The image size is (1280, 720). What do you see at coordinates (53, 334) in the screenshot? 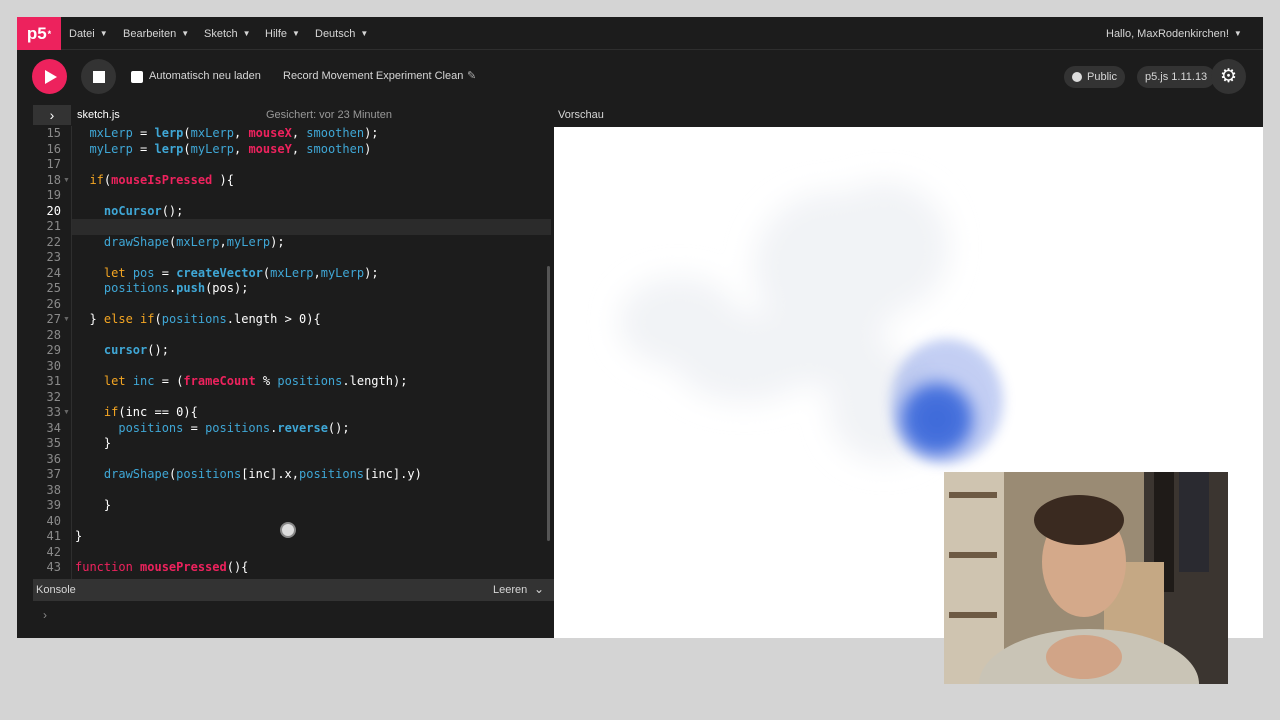
I see `line-number: 28` at bounding box center [53, 334].